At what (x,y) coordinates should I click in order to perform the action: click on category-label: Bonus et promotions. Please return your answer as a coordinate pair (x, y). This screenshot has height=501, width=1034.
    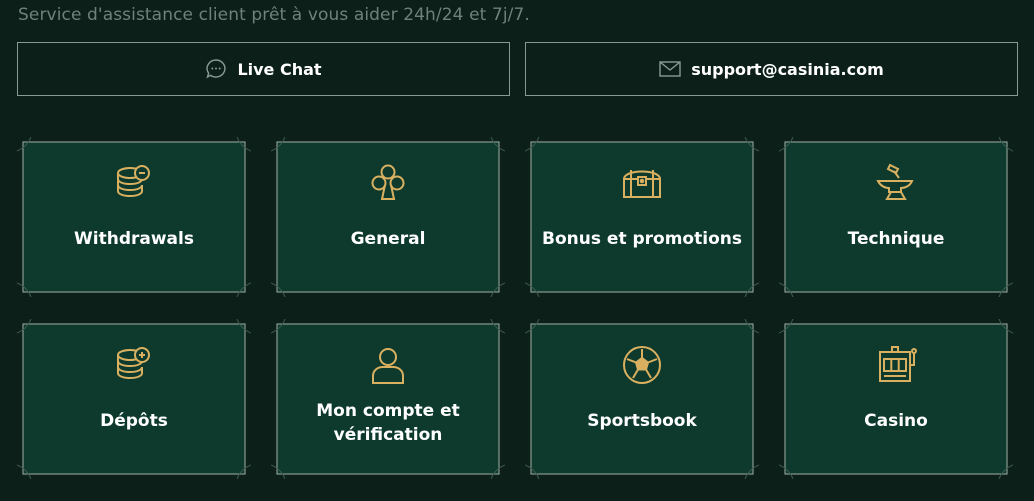
    Looking at the image, I should click on (642, 239).